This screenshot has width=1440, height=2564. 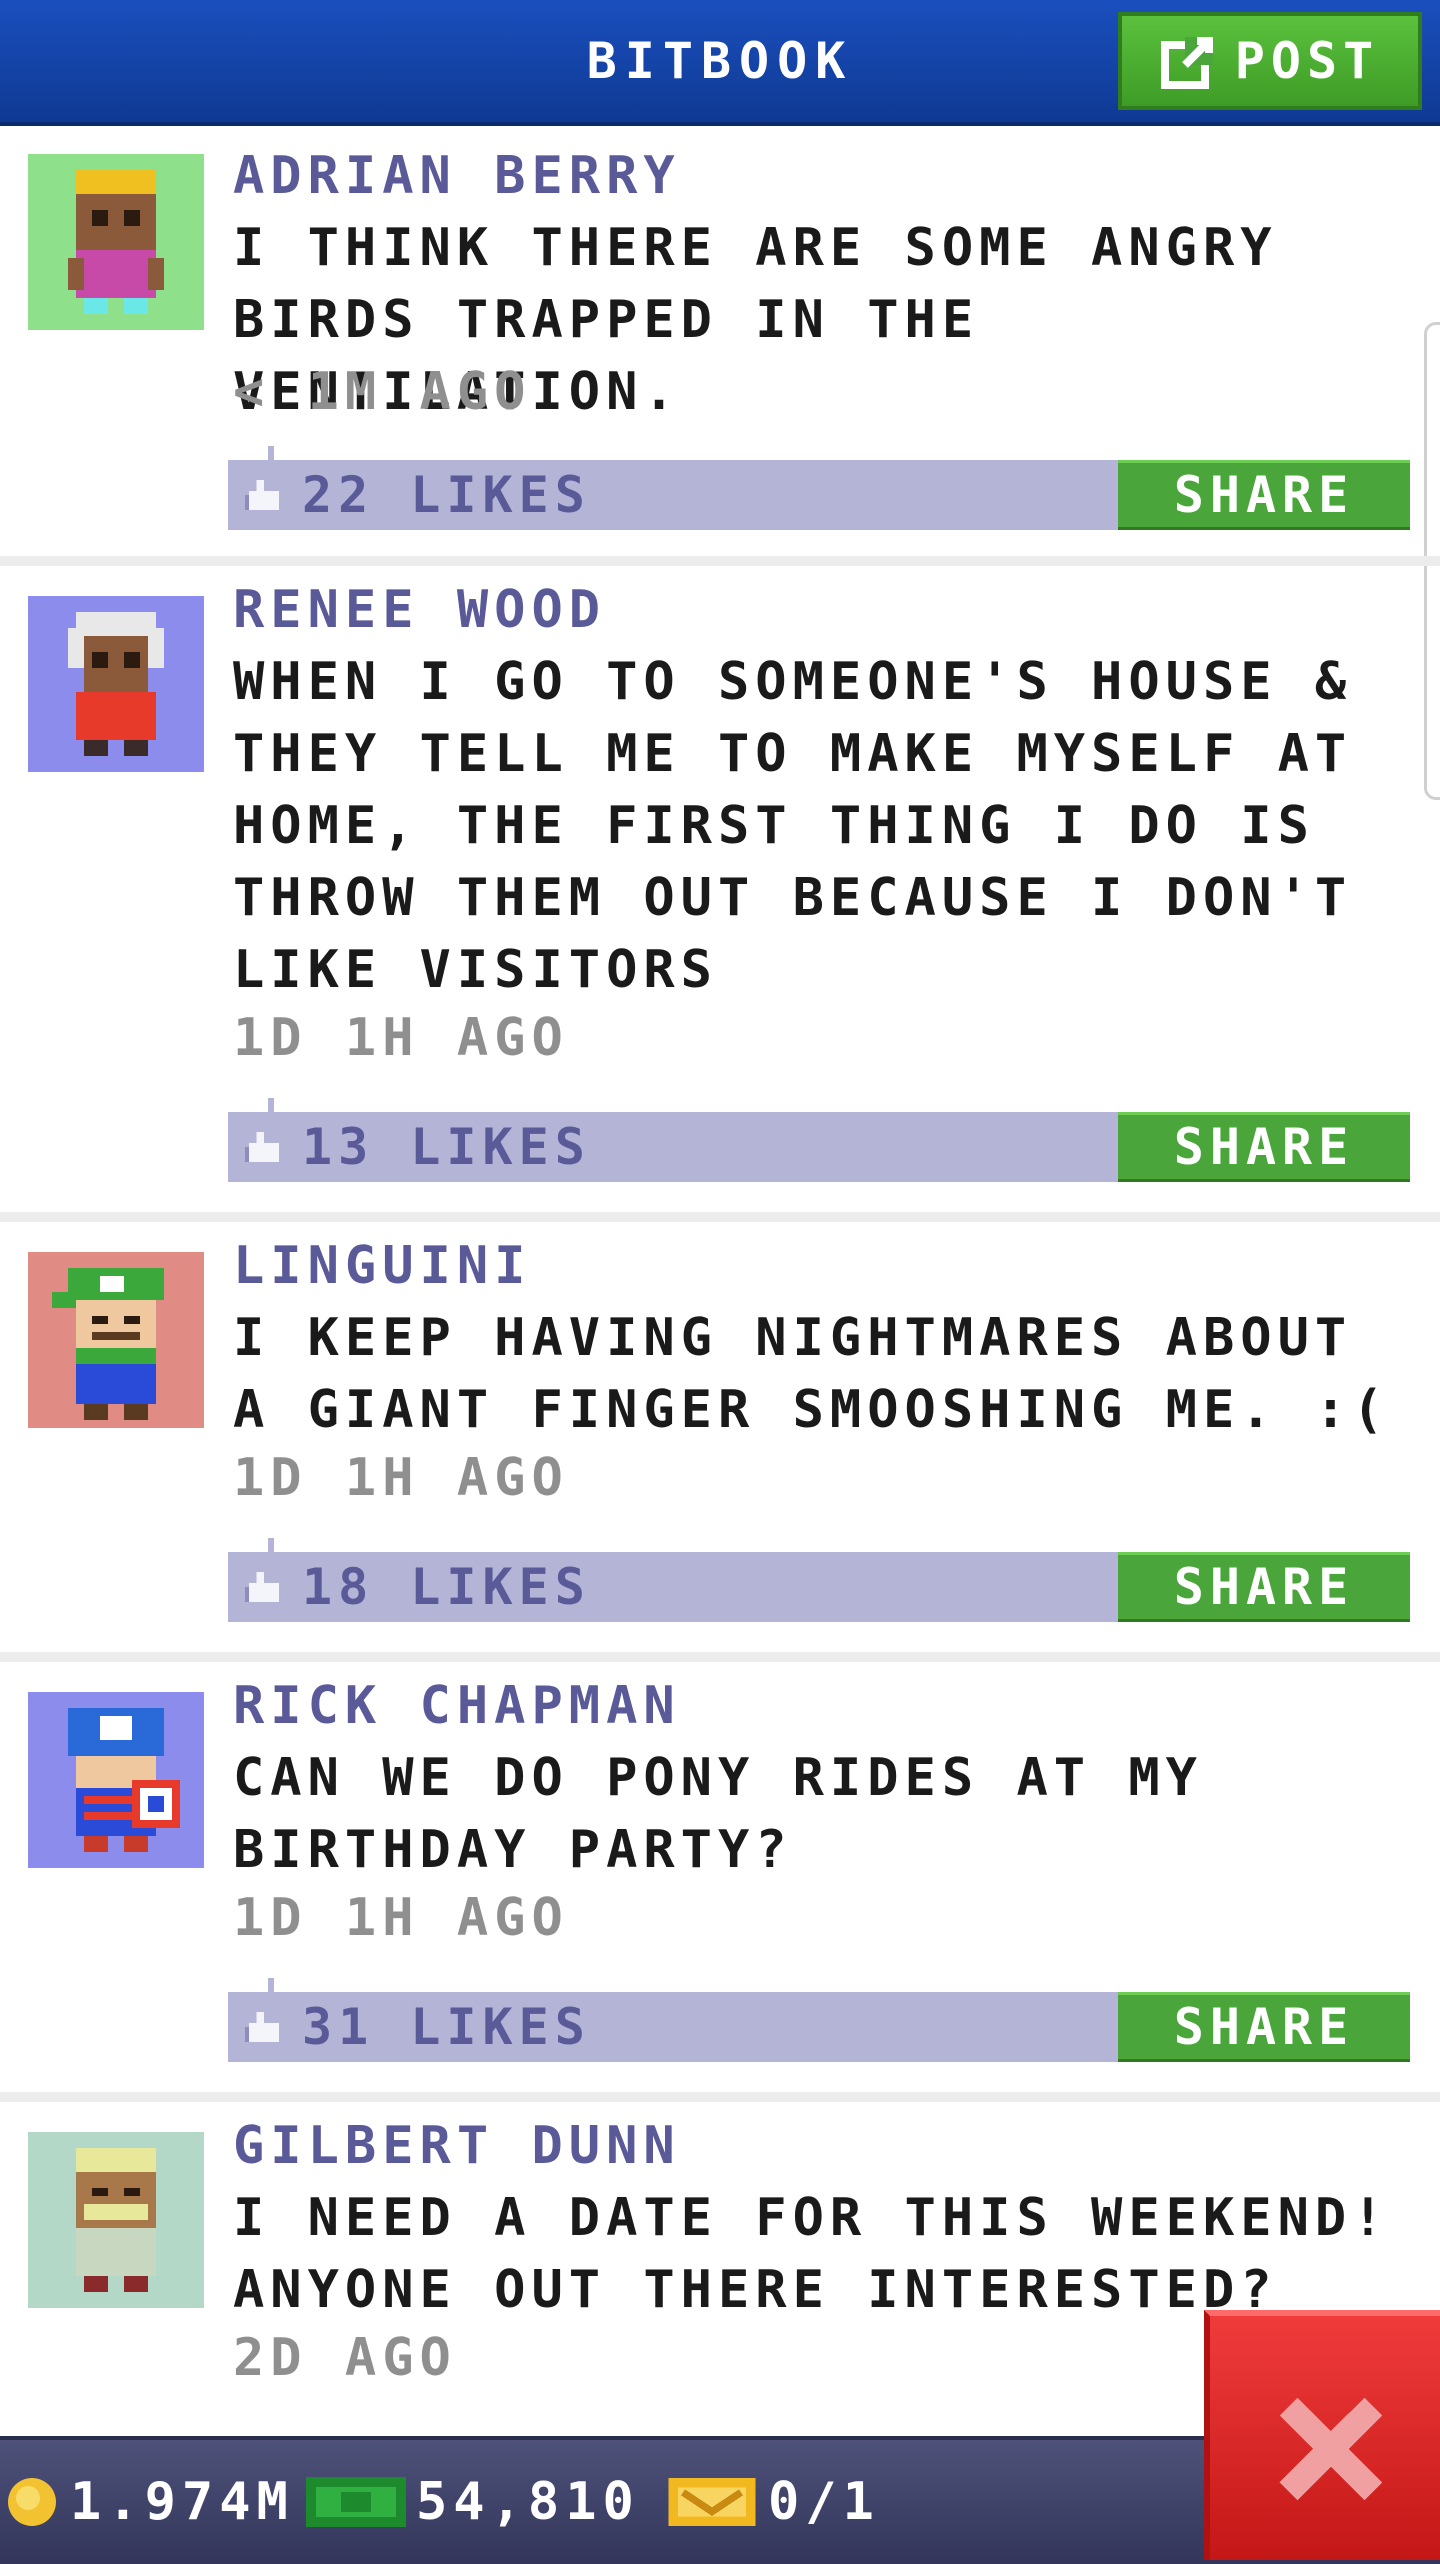 I want to click on like-bar: 18 LIKES SHARE, so click(x=819, y=1580).